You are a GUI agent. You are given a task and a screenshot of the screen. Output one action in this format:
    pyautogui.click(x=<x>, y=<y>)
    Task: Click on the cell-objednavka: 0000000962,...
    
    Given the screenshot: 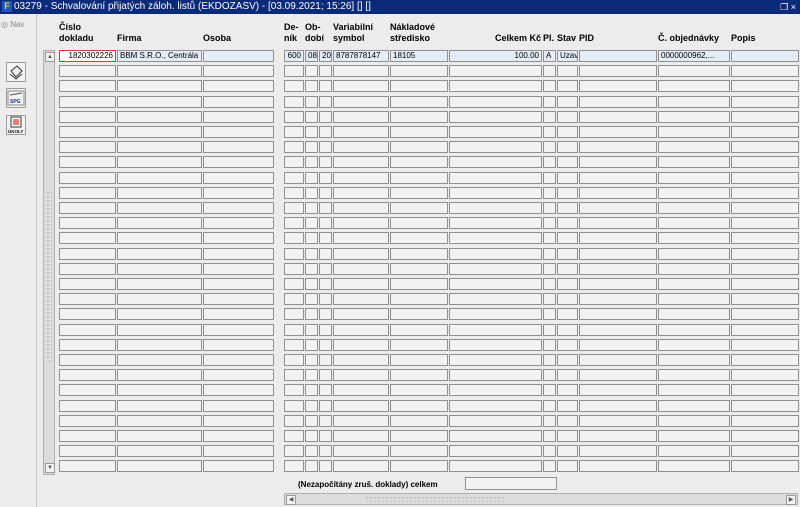 What is the action you would take?
    pyautogui.click(x=694, y=56)
    